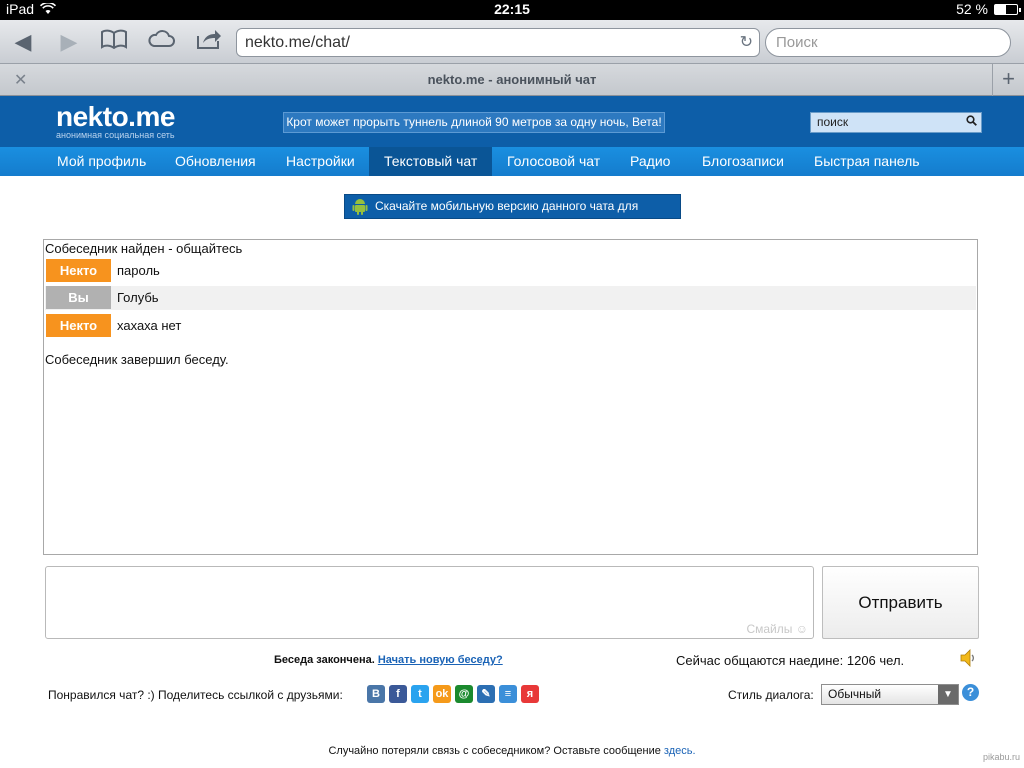 Image resolution: width=1024 pixels, height=768 pixels. What do you see at coordinates (970, 692) in the screenshot?
I see `help-question-icon: ?` at bounding box center [970, 692].